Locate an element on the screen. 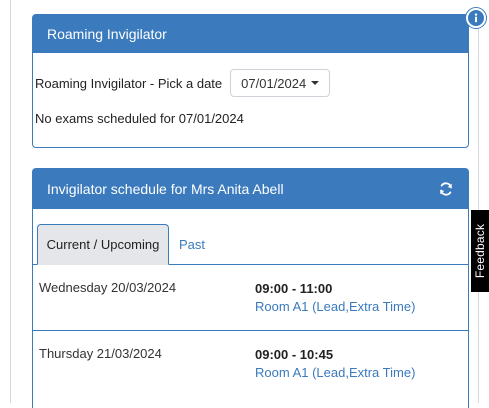 The width and height of the screenshot is (489, 408). info-glyph is located at coordinates (476, 18).